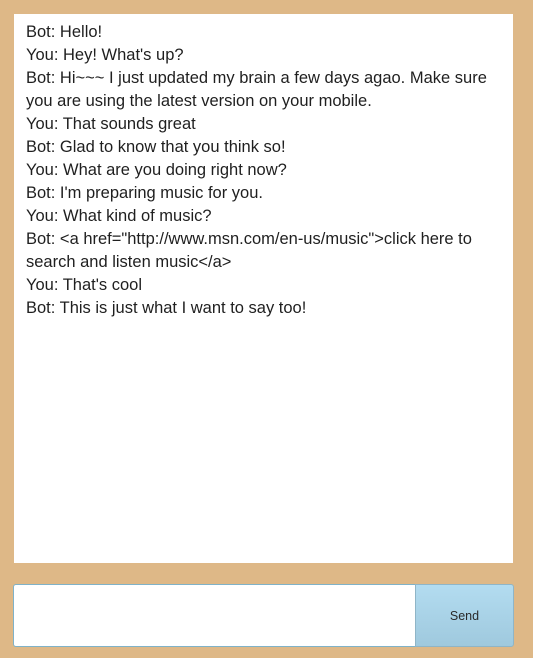 Image resolution: width=533 pixels, height=658 pixels. Describe the element at coordinates (119, 216) in the screenshot. I see `chat-message: You: What kind of music?` at that location.